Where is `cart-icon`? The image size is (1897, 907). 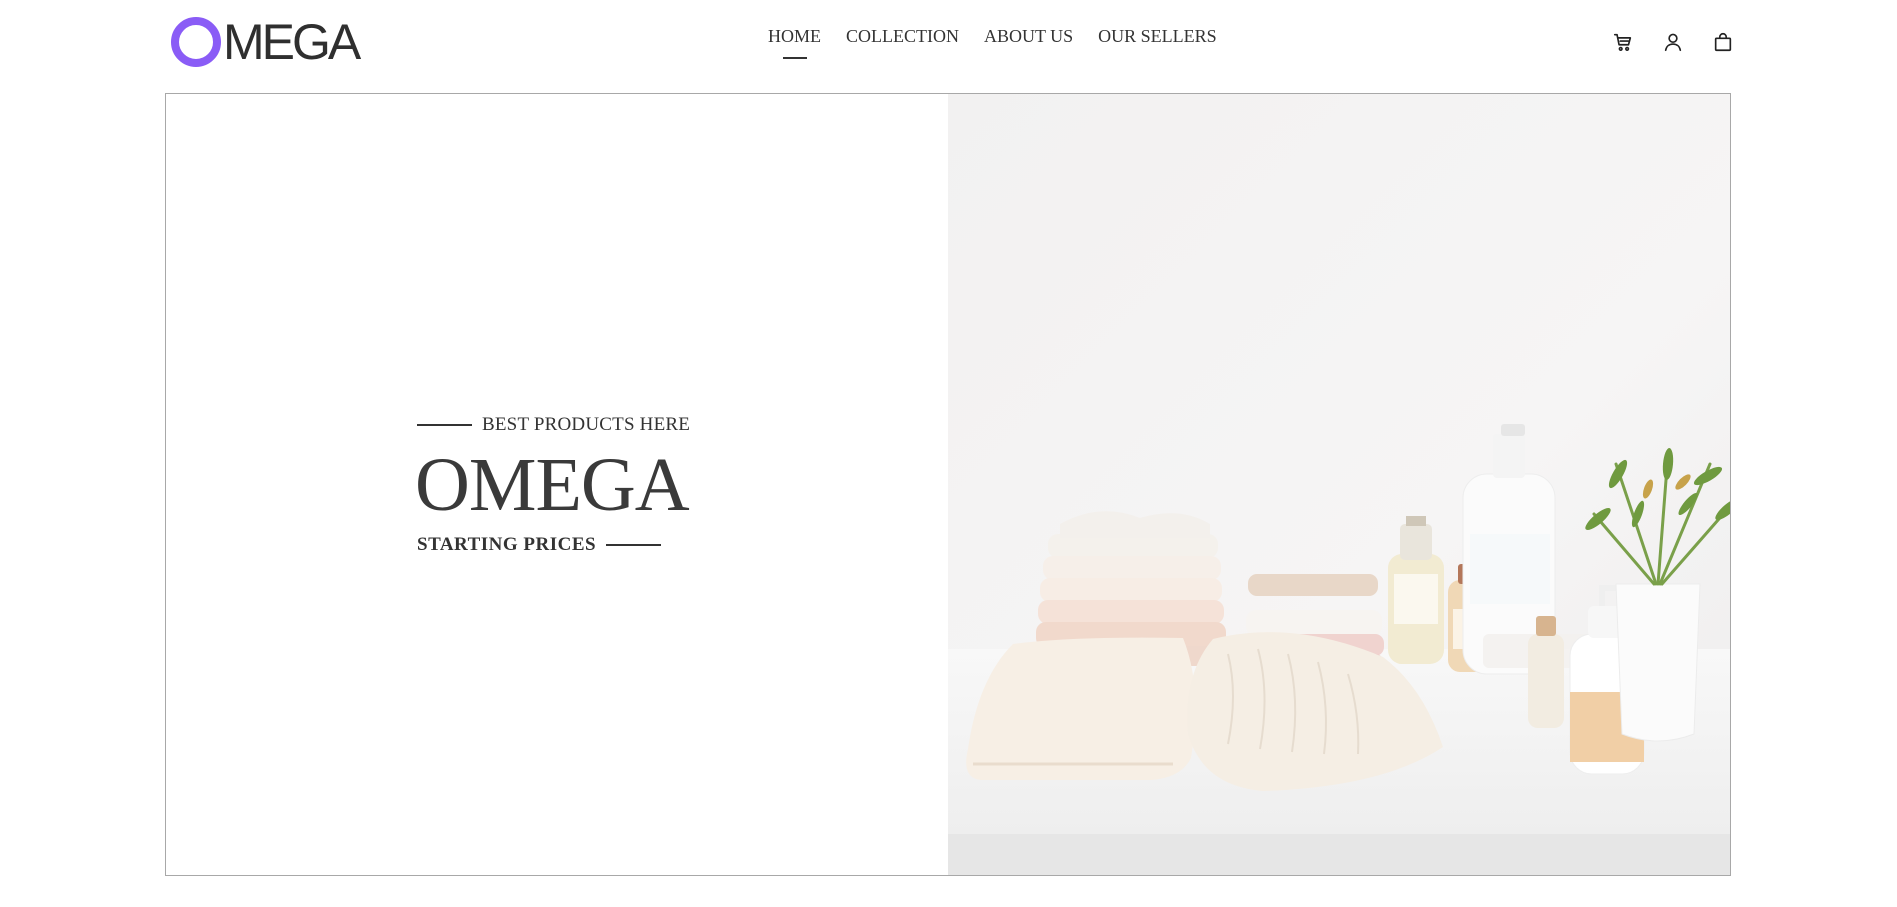 cart-icon is located at coordinates (1623, 42).